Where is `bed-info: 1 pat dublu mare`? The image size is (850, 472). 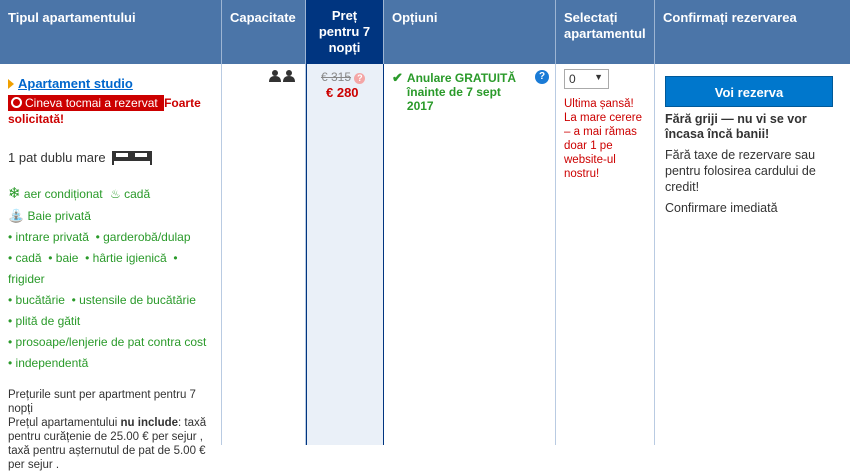 bed-info: 1 pat dublu mare is located at coordinates (110, 157).